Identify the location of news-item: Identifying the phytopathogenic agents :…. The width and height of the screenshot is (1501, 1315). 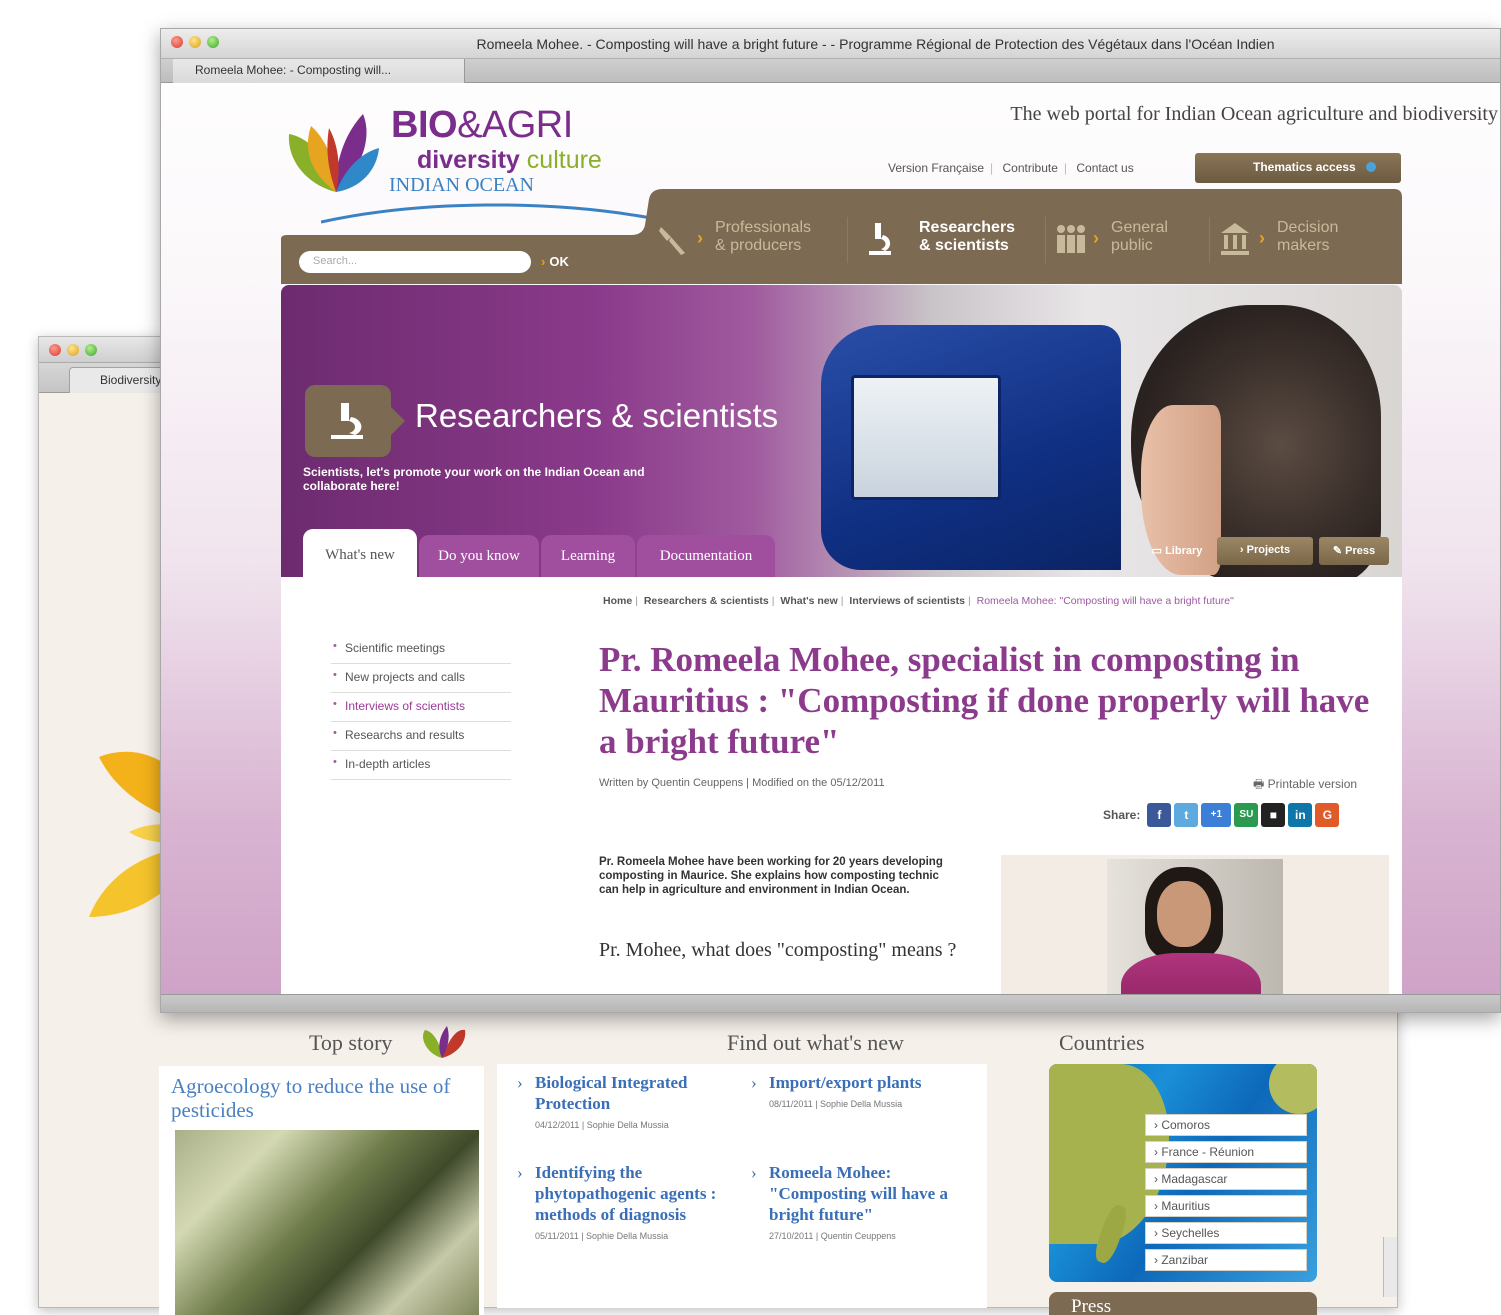
(628, 1201).